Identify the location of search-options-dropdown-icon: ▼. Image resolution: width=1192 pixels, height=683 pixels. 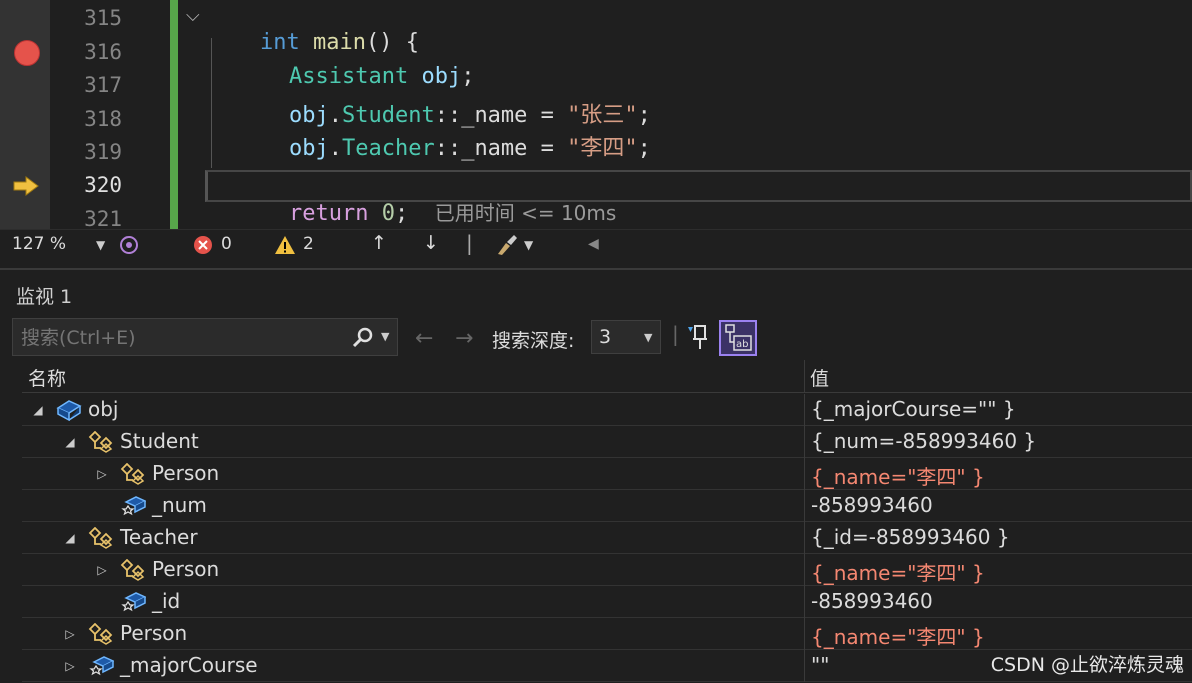
(385, 336).